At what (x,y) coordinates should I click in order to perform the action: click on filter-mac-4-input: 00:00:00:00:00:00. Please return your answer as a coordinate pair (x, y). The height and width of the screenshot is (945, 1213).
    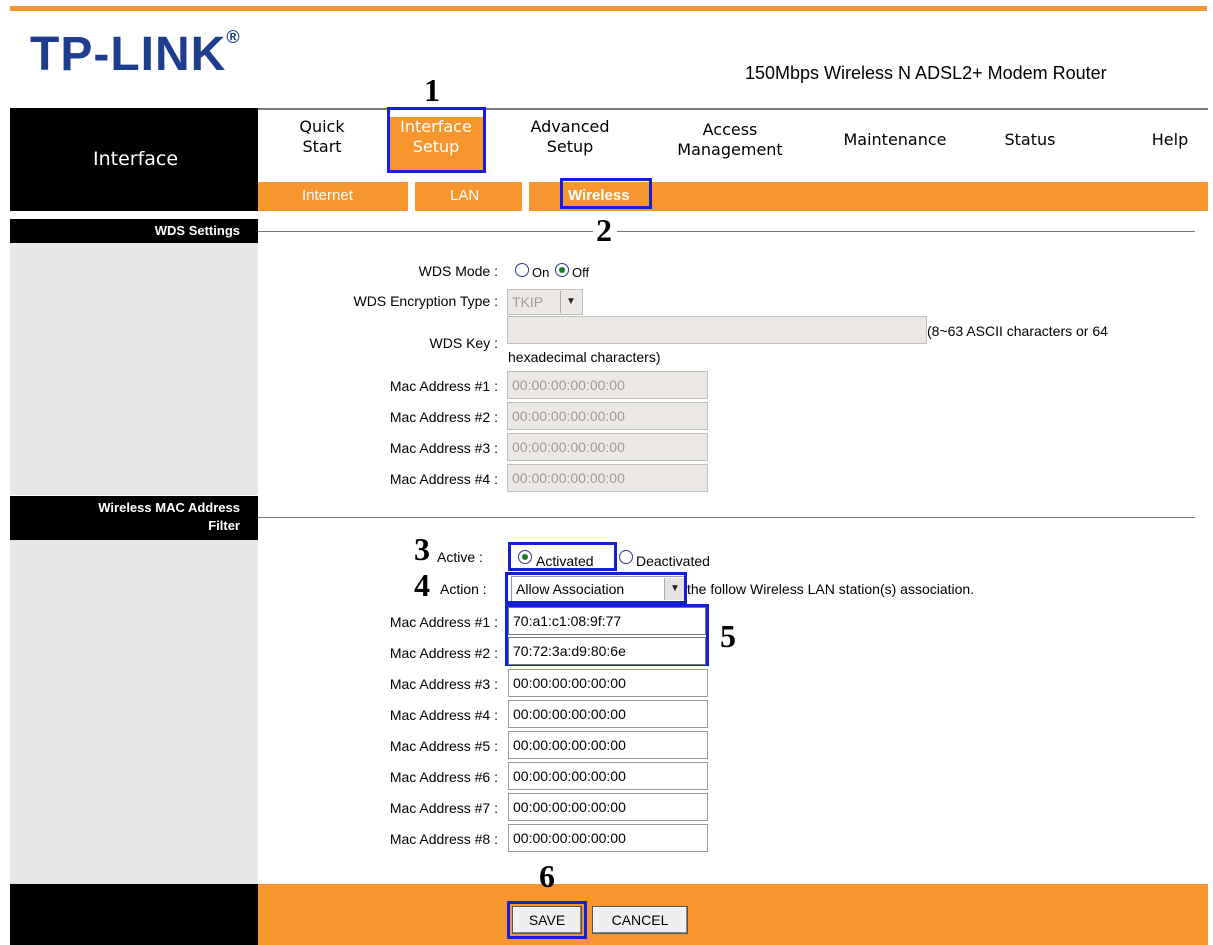
    Looking at the image, I should click on (608, 714).